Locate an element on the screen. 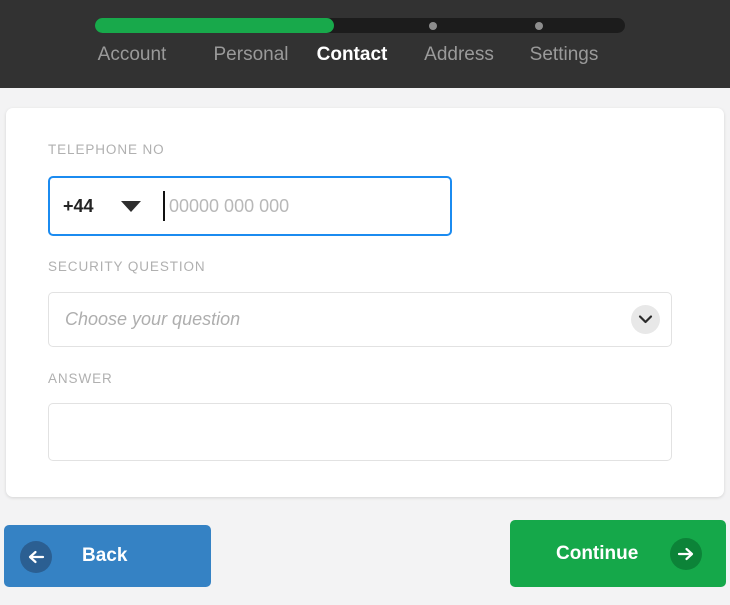 Image resolution: width=730 pixels, height=605 pixels. answer-input is located at coordinates (360, 432).